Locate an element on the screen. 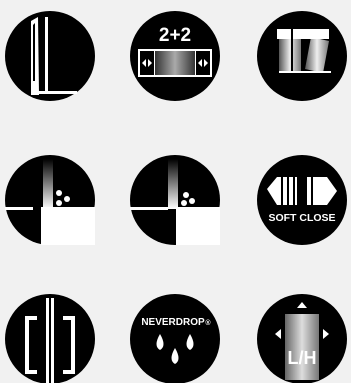 This screenshot has width=351, height=383. neverdrop-label: NEVERDROP is located at coordinates (173, 322).